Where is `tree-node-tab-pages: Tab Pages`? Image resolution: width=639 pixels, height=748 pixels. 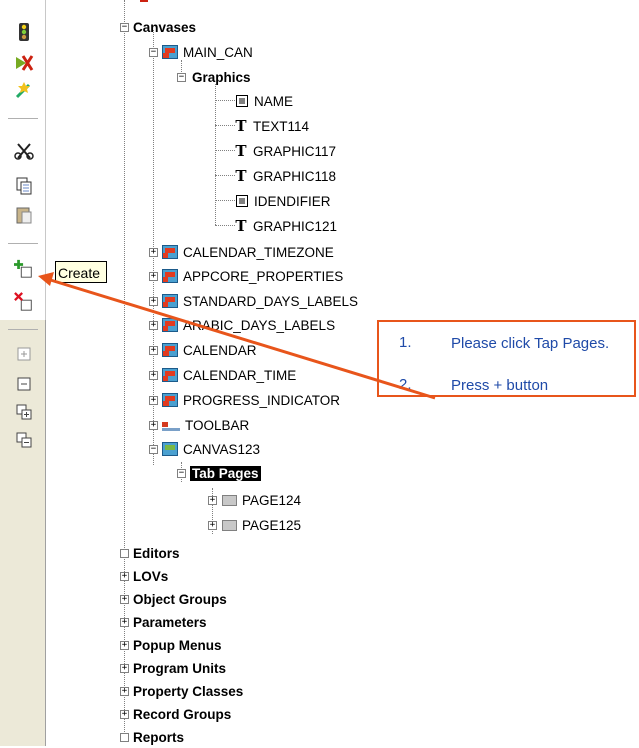 tree-node-tab-pages: Tab Pages is located at coordinates (225, 473).